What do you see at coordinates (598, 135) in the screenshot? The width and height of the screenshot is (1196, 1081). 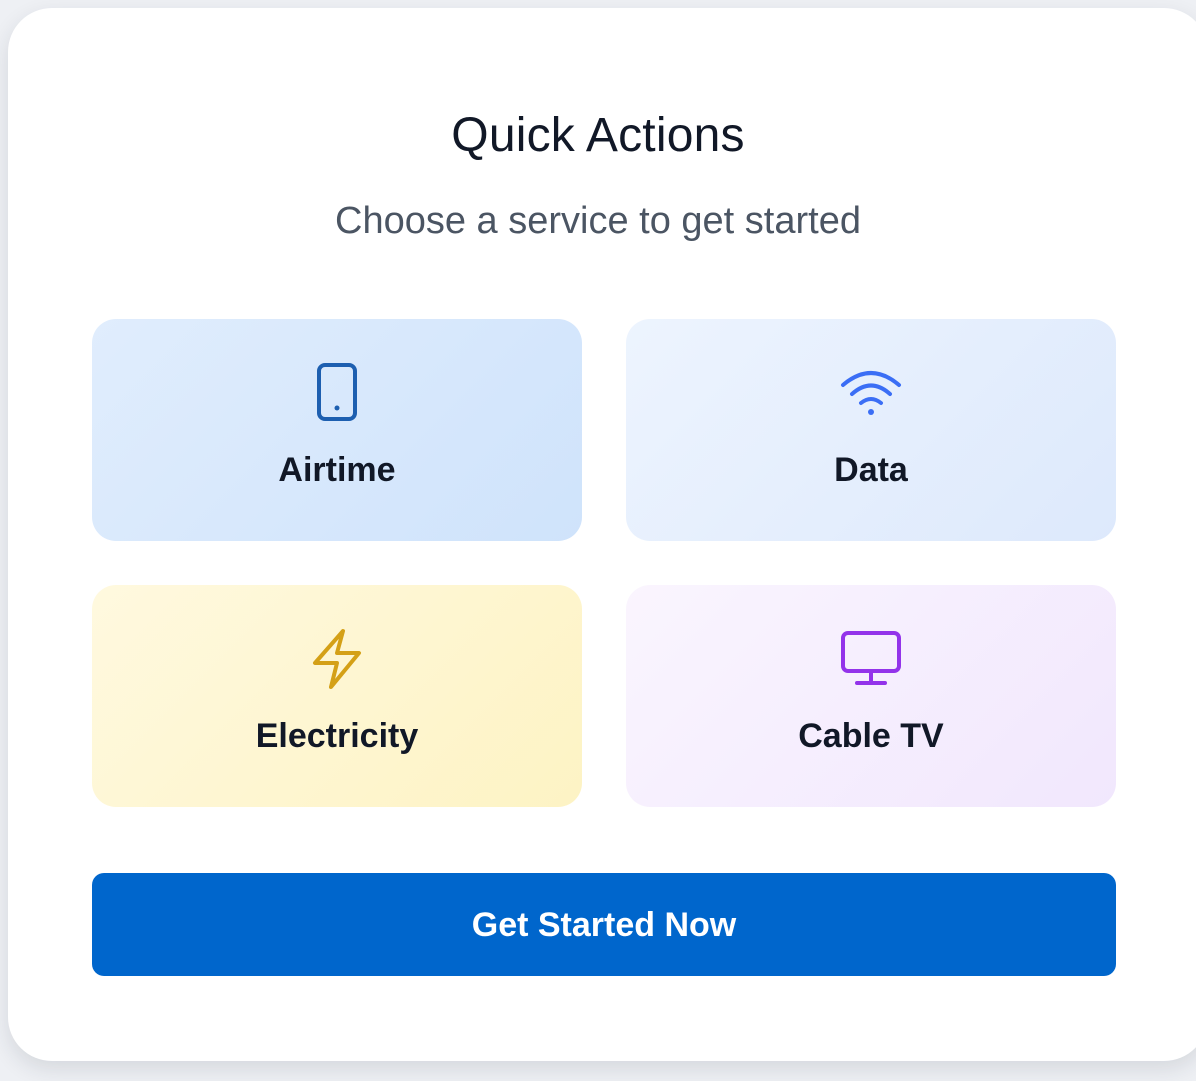 I see `page-title: Quick Actions` at bounding box center [598, 135].